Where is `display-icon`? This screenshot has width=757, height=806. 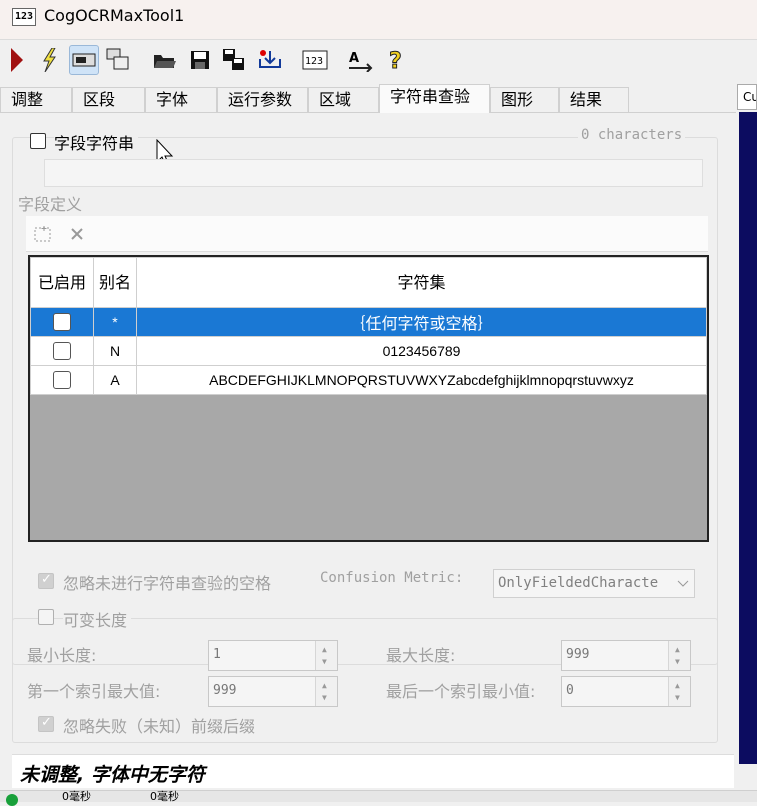 display-icon is located at coordinates (84, 60).